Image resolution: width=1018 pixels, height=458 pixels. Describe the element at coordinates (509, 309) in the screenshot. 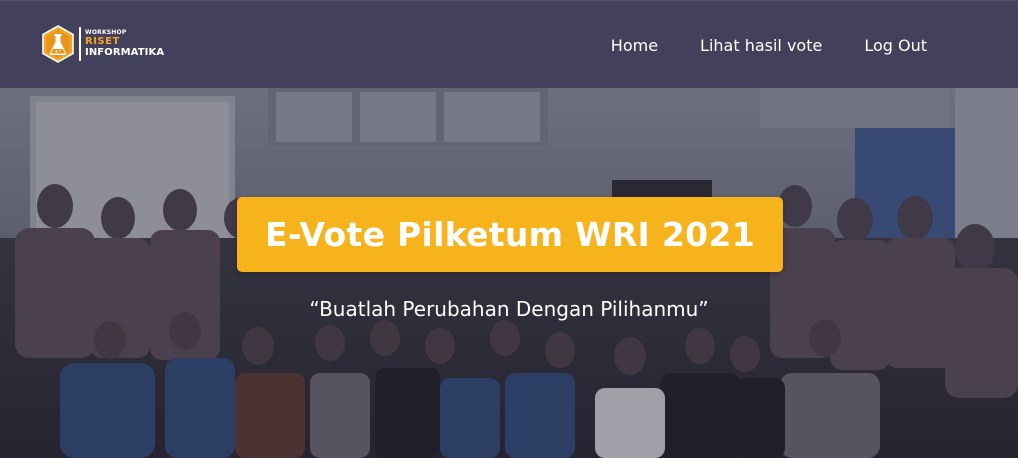

I see `hero-tagline: “Buatlah Perubahan Dengan Pilihanmu”` at that location.